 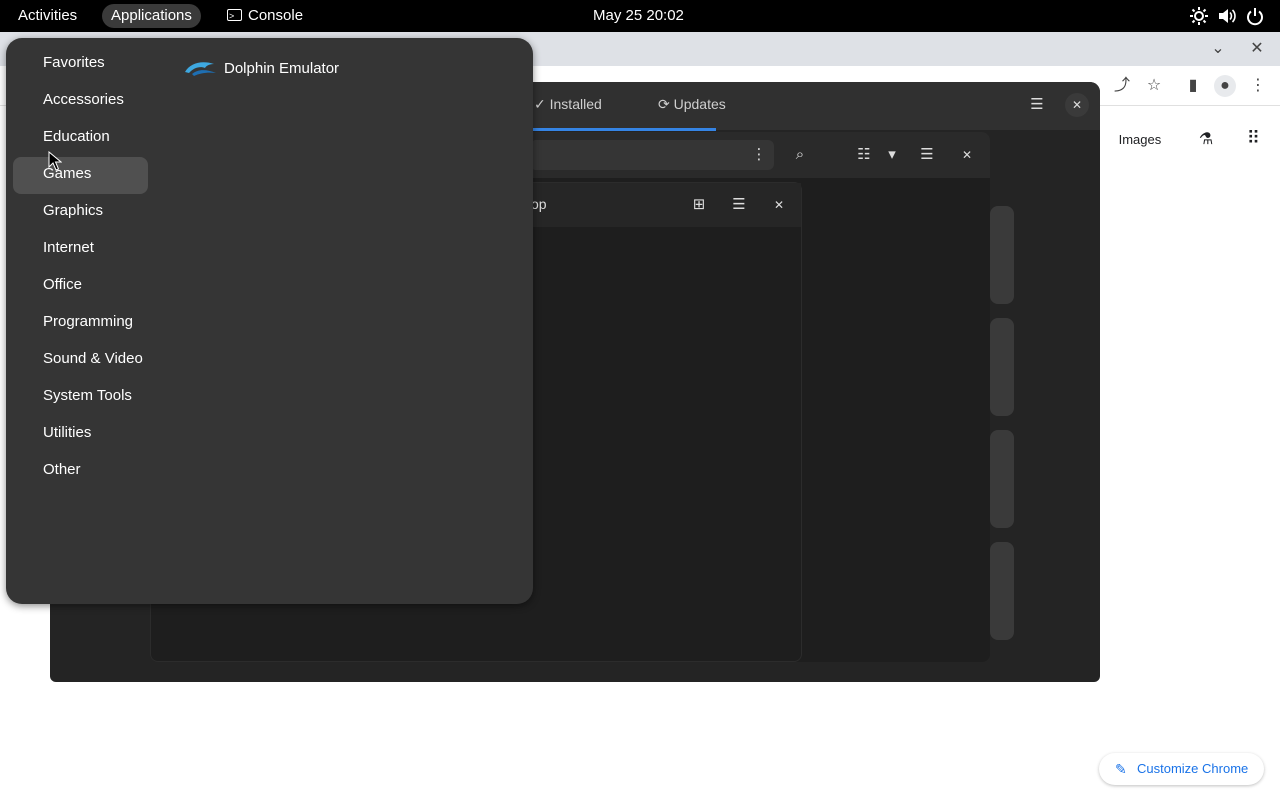 What do you see at coordinates (1121, 769) in the screenshot?
I see `pencil-icon: ✎` at bounding box center [1121, 769].